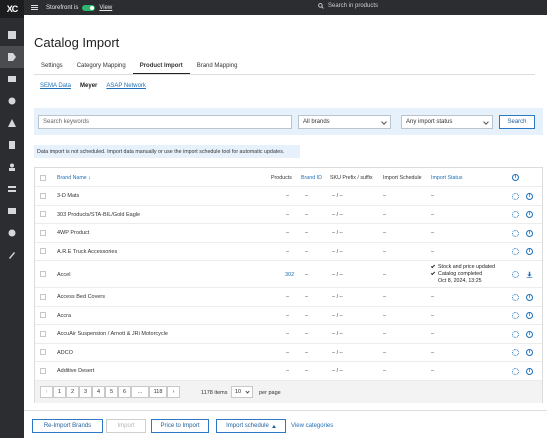  I want to click on select-all-checkbox, so click(43, 178).